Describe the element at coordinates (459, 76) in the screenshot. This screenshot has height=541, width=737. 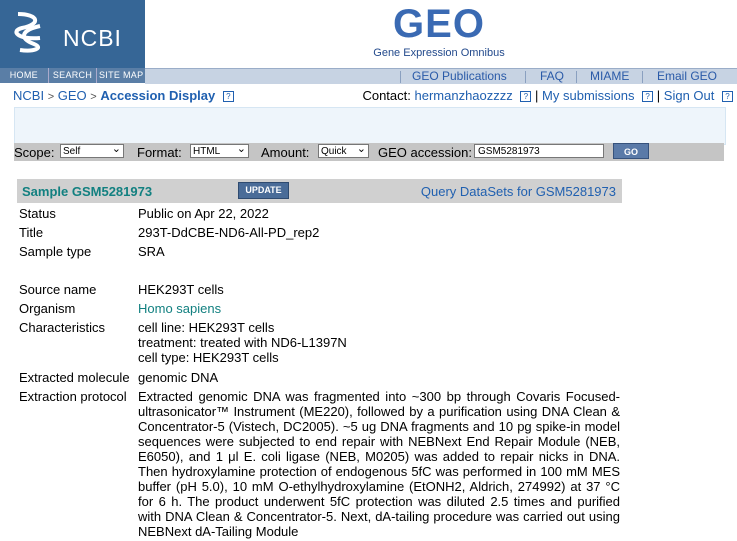
I see `link-geo-publications: GEO Publications` at that location.